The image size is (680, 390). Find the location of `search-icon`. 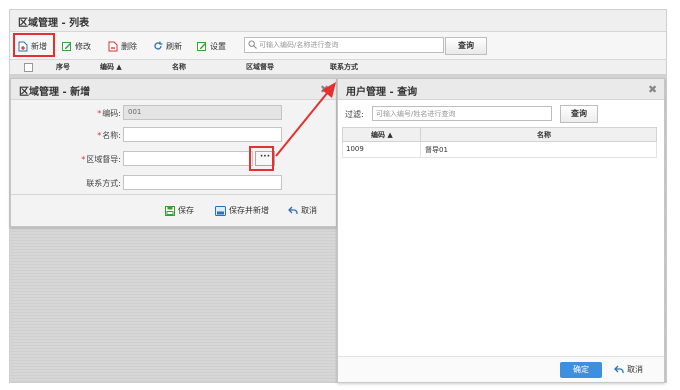

search-icon is located at coordinates (252, 44).